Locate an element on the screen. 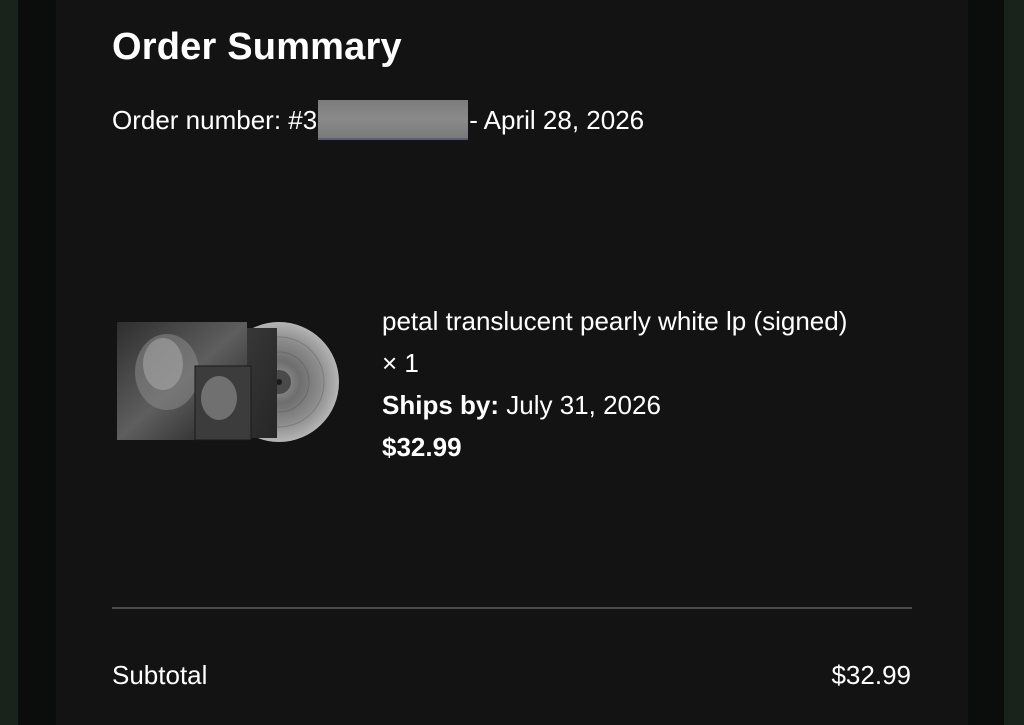 The height and width of the screenshot is (725, 1024). order-number-prefix: Order number: #3 is located at coordinates (215, 119).